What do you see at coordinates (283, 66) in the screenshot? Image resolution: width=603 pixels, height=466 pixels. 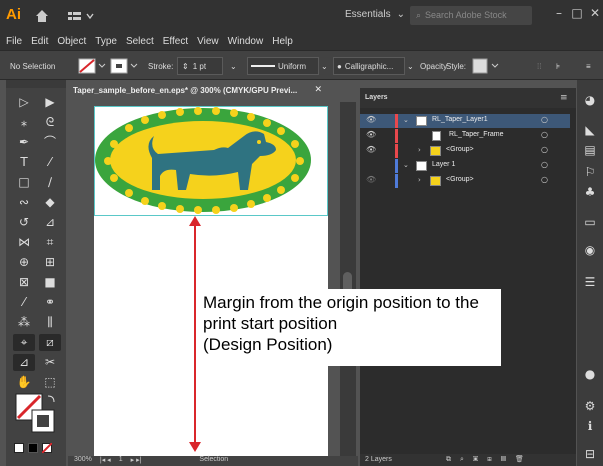 I see `variable-width-profile: Uniform` at bounding box center [283, 66].